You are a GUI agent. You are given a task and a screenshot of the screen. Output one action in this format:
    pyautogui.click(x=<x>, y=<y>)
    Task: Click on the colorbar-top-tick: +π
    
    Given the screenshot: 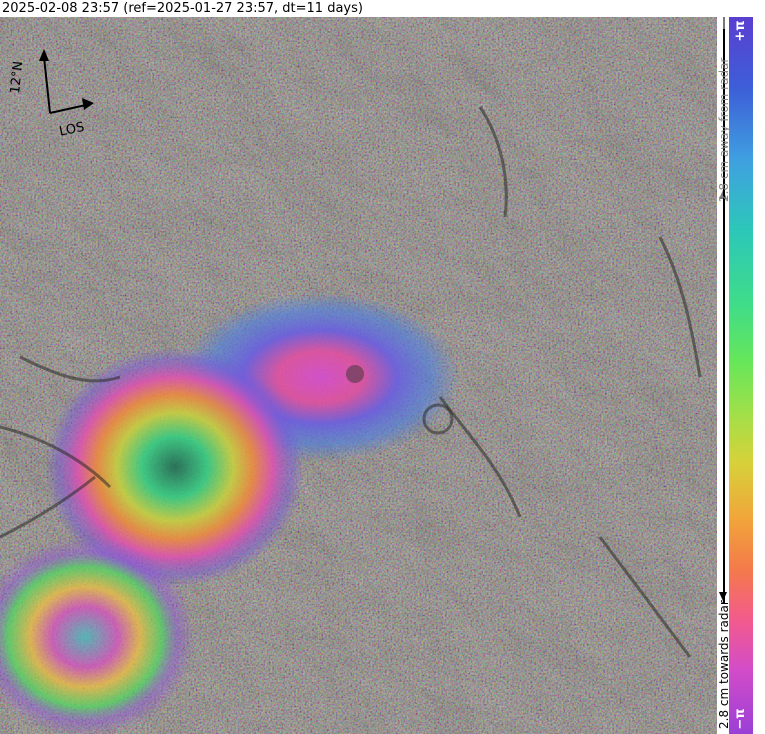 What is the action you would take?
    pyautogui.click(x=740, y=31)
    